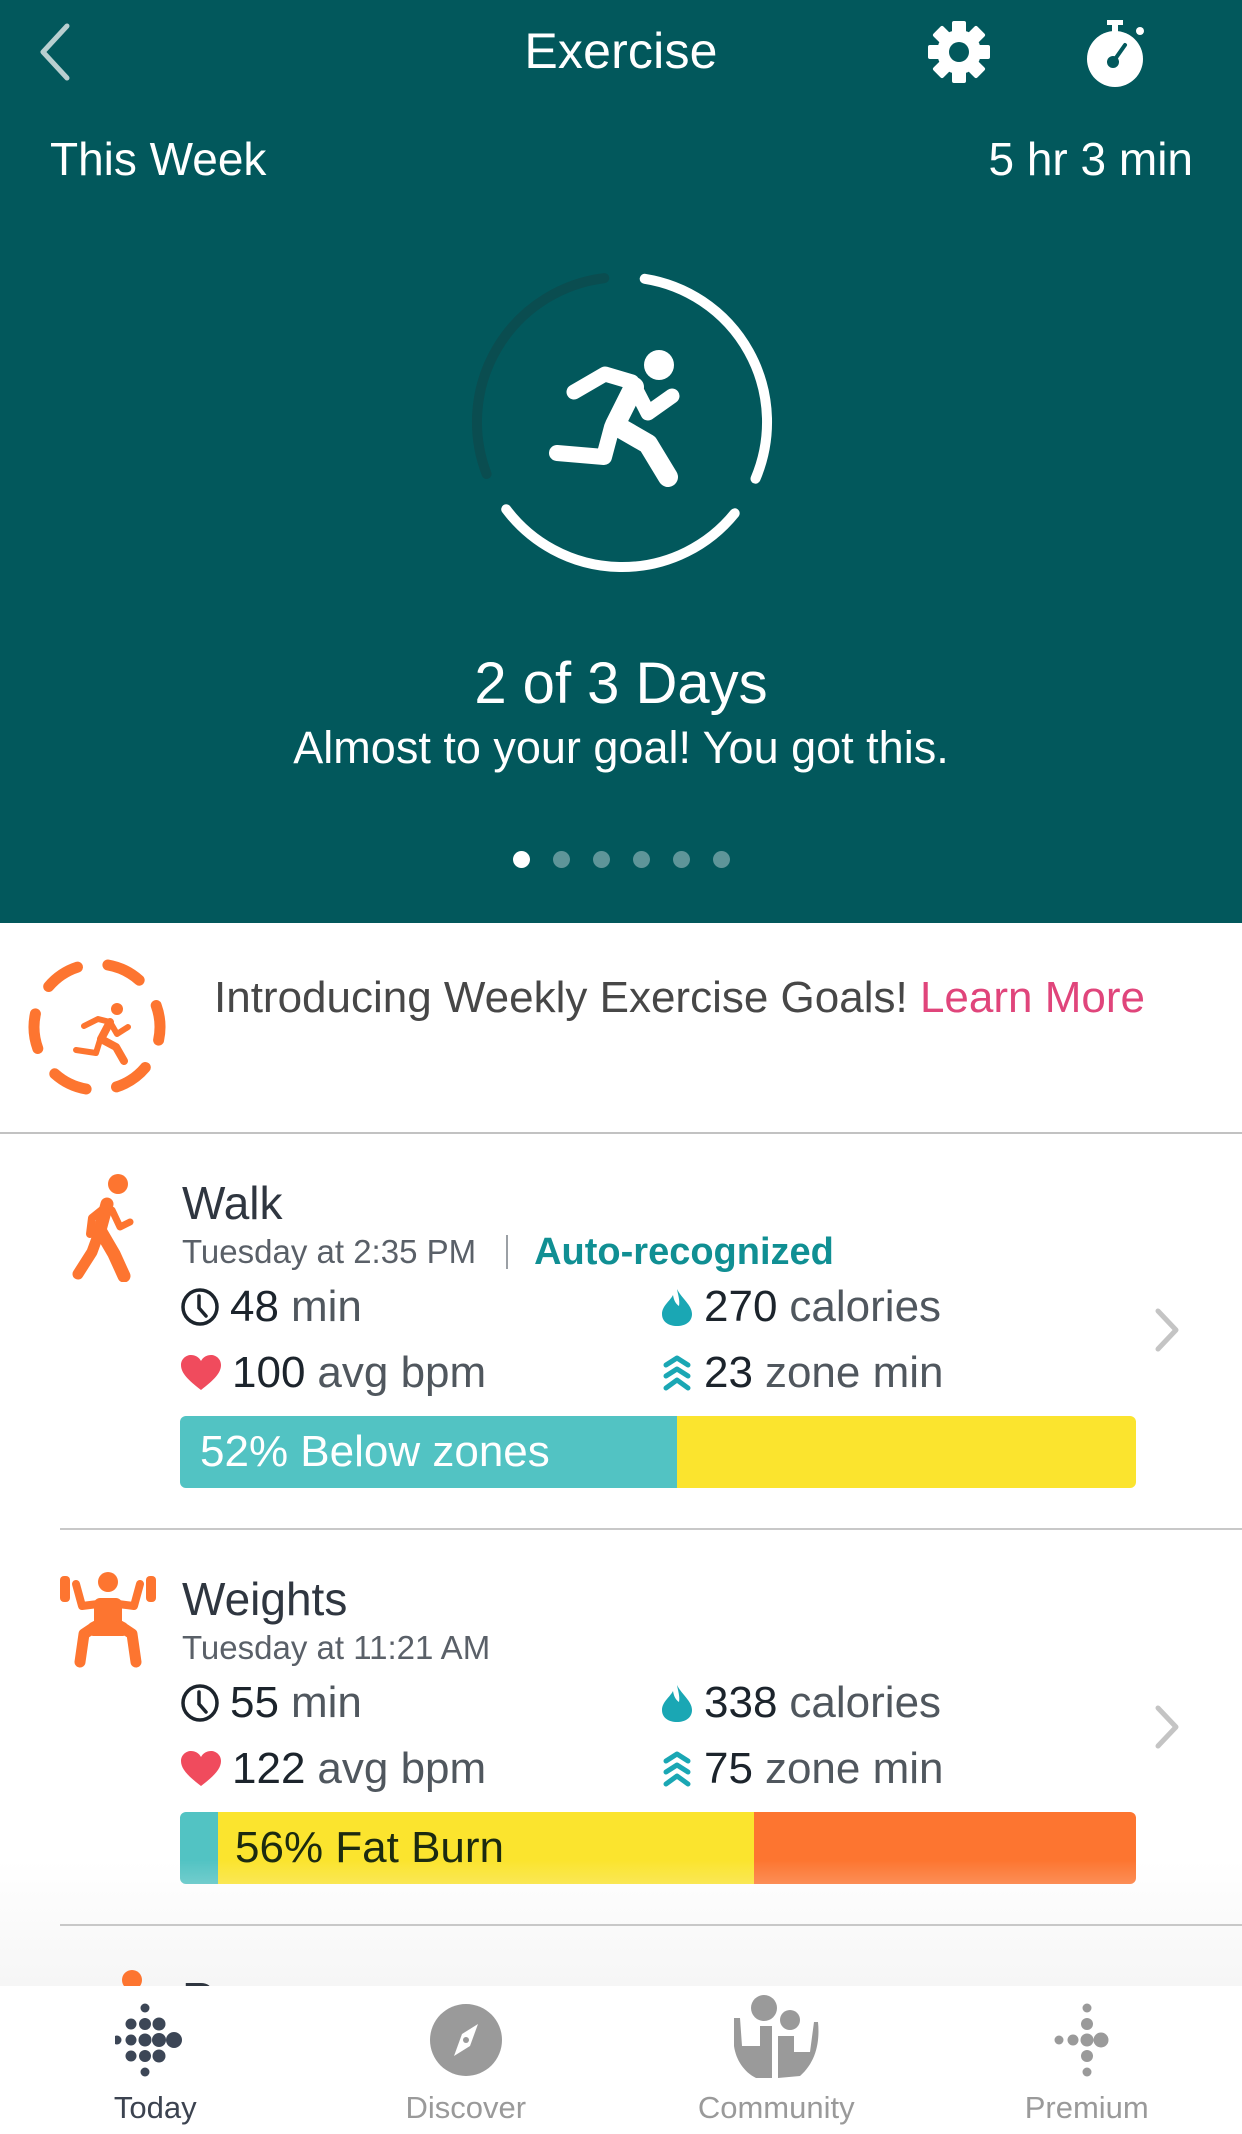 The width and height of the screenshot is (1242, 2134). Describe the element at coordinates (269, 1372) in the screenshot. I see `bpm-value: 100` at that location.